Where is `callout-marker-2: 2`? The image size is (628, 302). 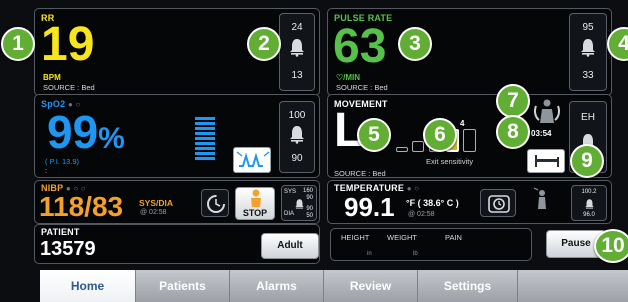
callout-marker-2: 2 is located at coordinates (264, 44).